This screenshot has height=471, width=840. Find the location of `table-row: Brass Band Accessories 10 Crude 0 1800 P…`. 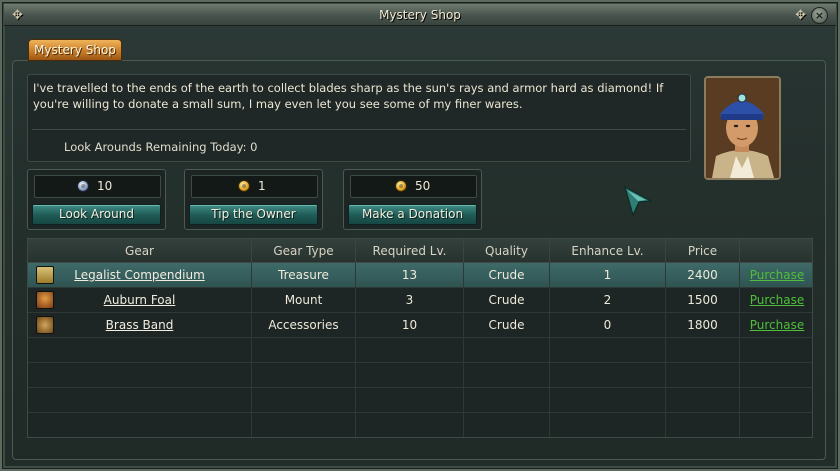

table-row: Brass Band Accessories 10 Crude 0 1800 P… is located at coordinates (420, 325).